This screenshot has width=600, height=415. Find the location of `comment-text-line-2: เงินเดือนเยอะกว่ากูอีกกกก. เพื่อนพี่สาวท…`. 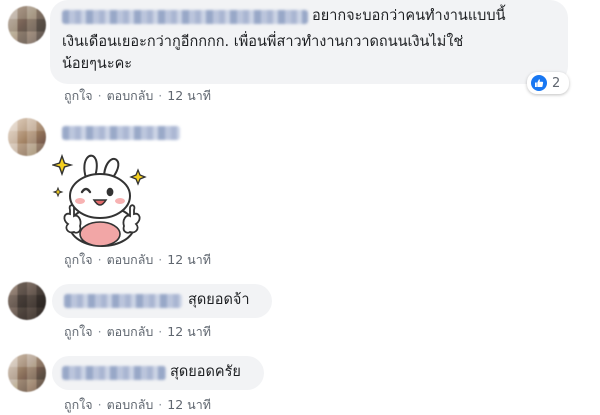

comment-text-line-2: เงินเดือนเยอะกว่ากูอีกกกก. เพื่อนพี่สาวท… is located at coordinates (263, 42).